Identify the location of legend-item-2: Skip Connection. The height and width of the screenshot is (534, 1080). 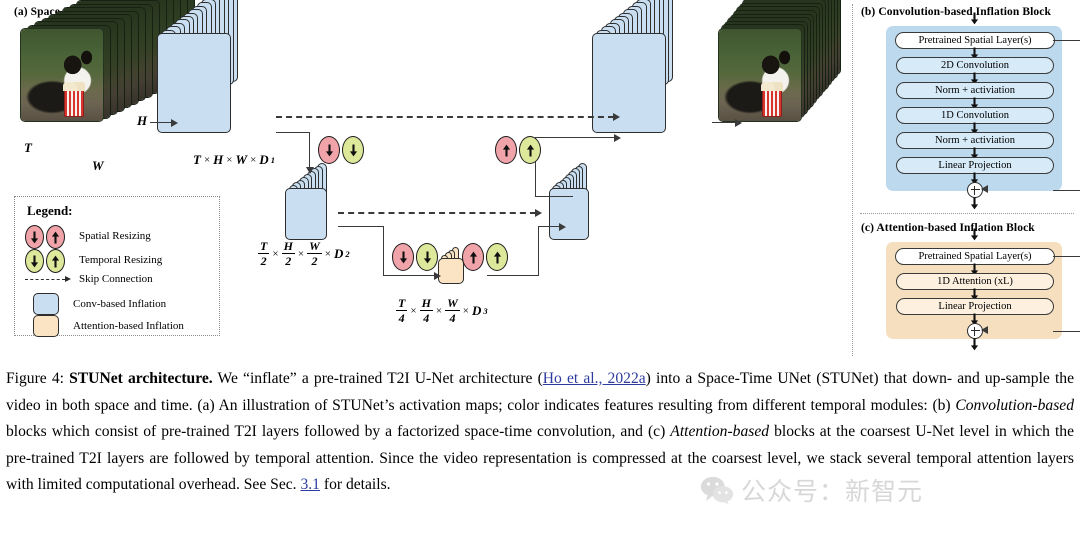
(89, 279).